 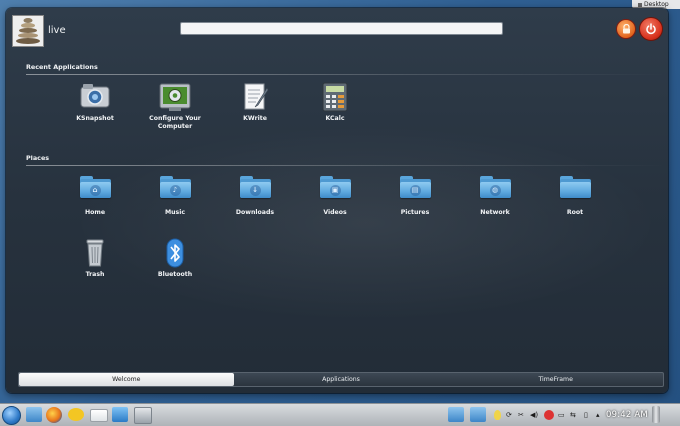 What do you see at coordinates (62, 67) in the screenshot?
I see `recent-applications-heading: Recent Applications` at bounding box center [62, 67].